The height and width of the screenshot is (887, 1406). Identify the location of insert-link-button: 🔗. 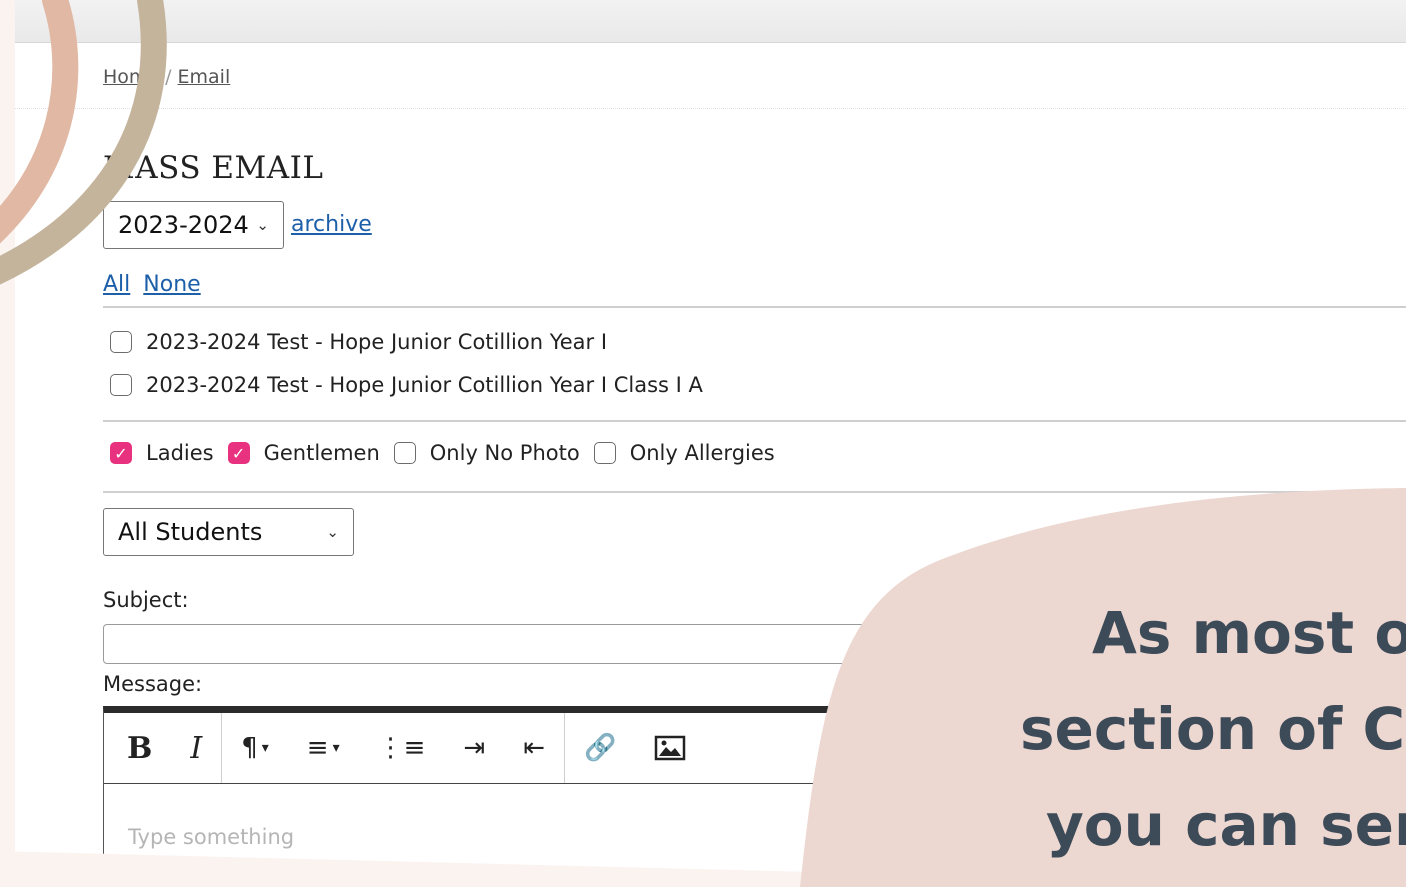
(600, 748).